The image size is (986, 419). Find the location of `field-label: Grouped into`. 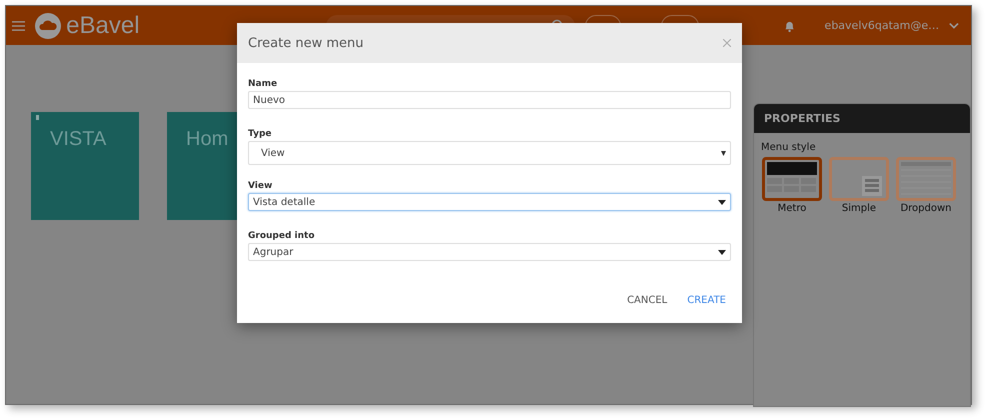

field-label: Grouped into is located at coordinates (282, 236).